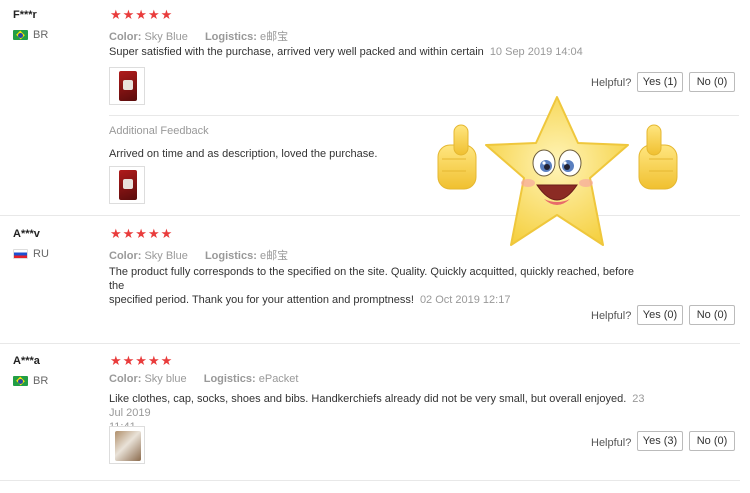 The width and height of the screenshot is (750, 493). What do you see at coordinates (465, 300) in the screenshot?
I see `review-date: 02 Oct 2019 12:17` at bounding box center [465, 300].